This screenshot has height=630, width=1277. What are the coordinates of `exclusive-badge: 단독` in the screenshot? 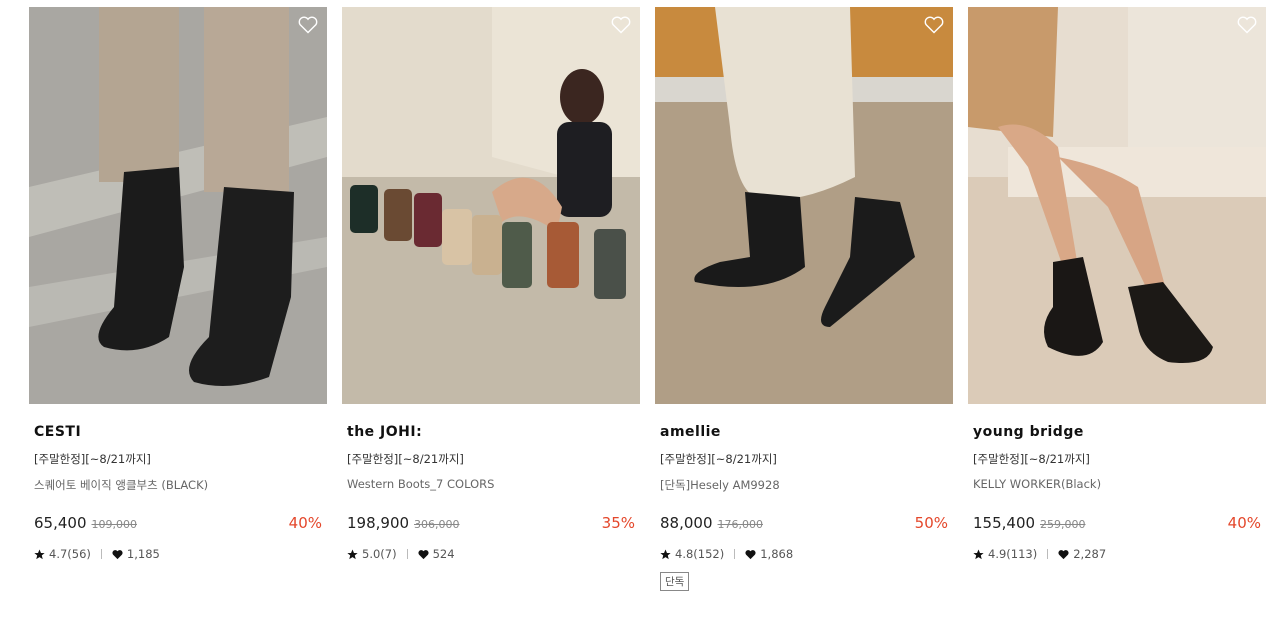 It's located at (675, 581).